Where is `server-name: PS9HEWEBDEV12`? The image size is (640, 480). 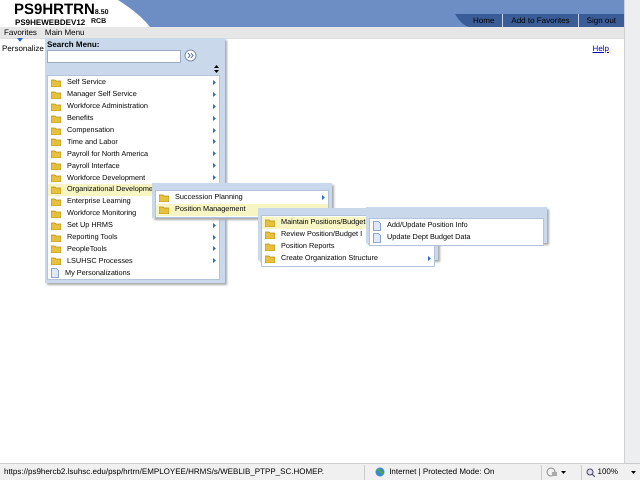 server-name: PS9HEWEBDEV12 is located at coordinates (50, 23).